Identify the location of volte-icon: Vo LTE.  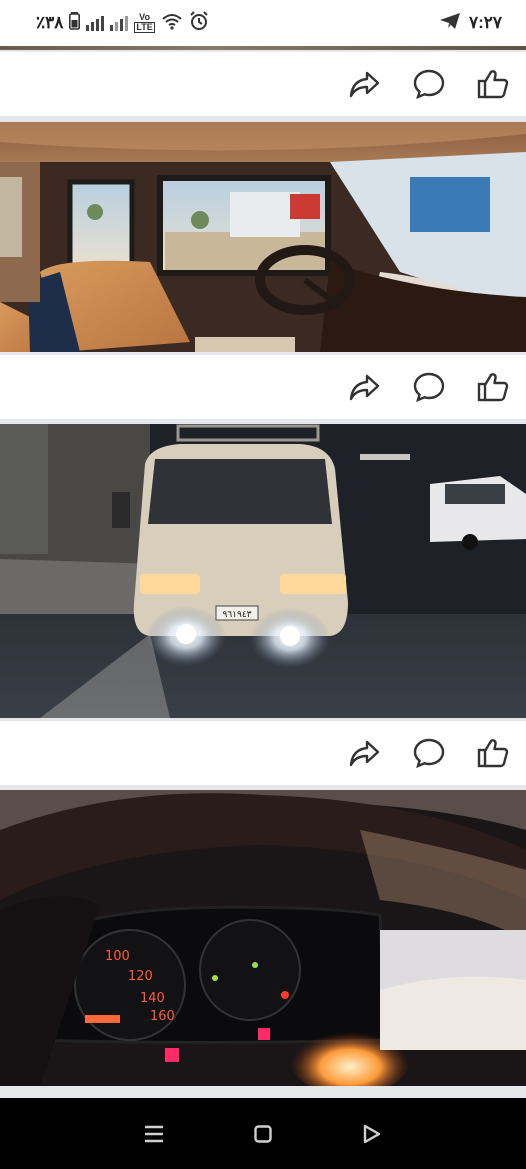
(144, 22).